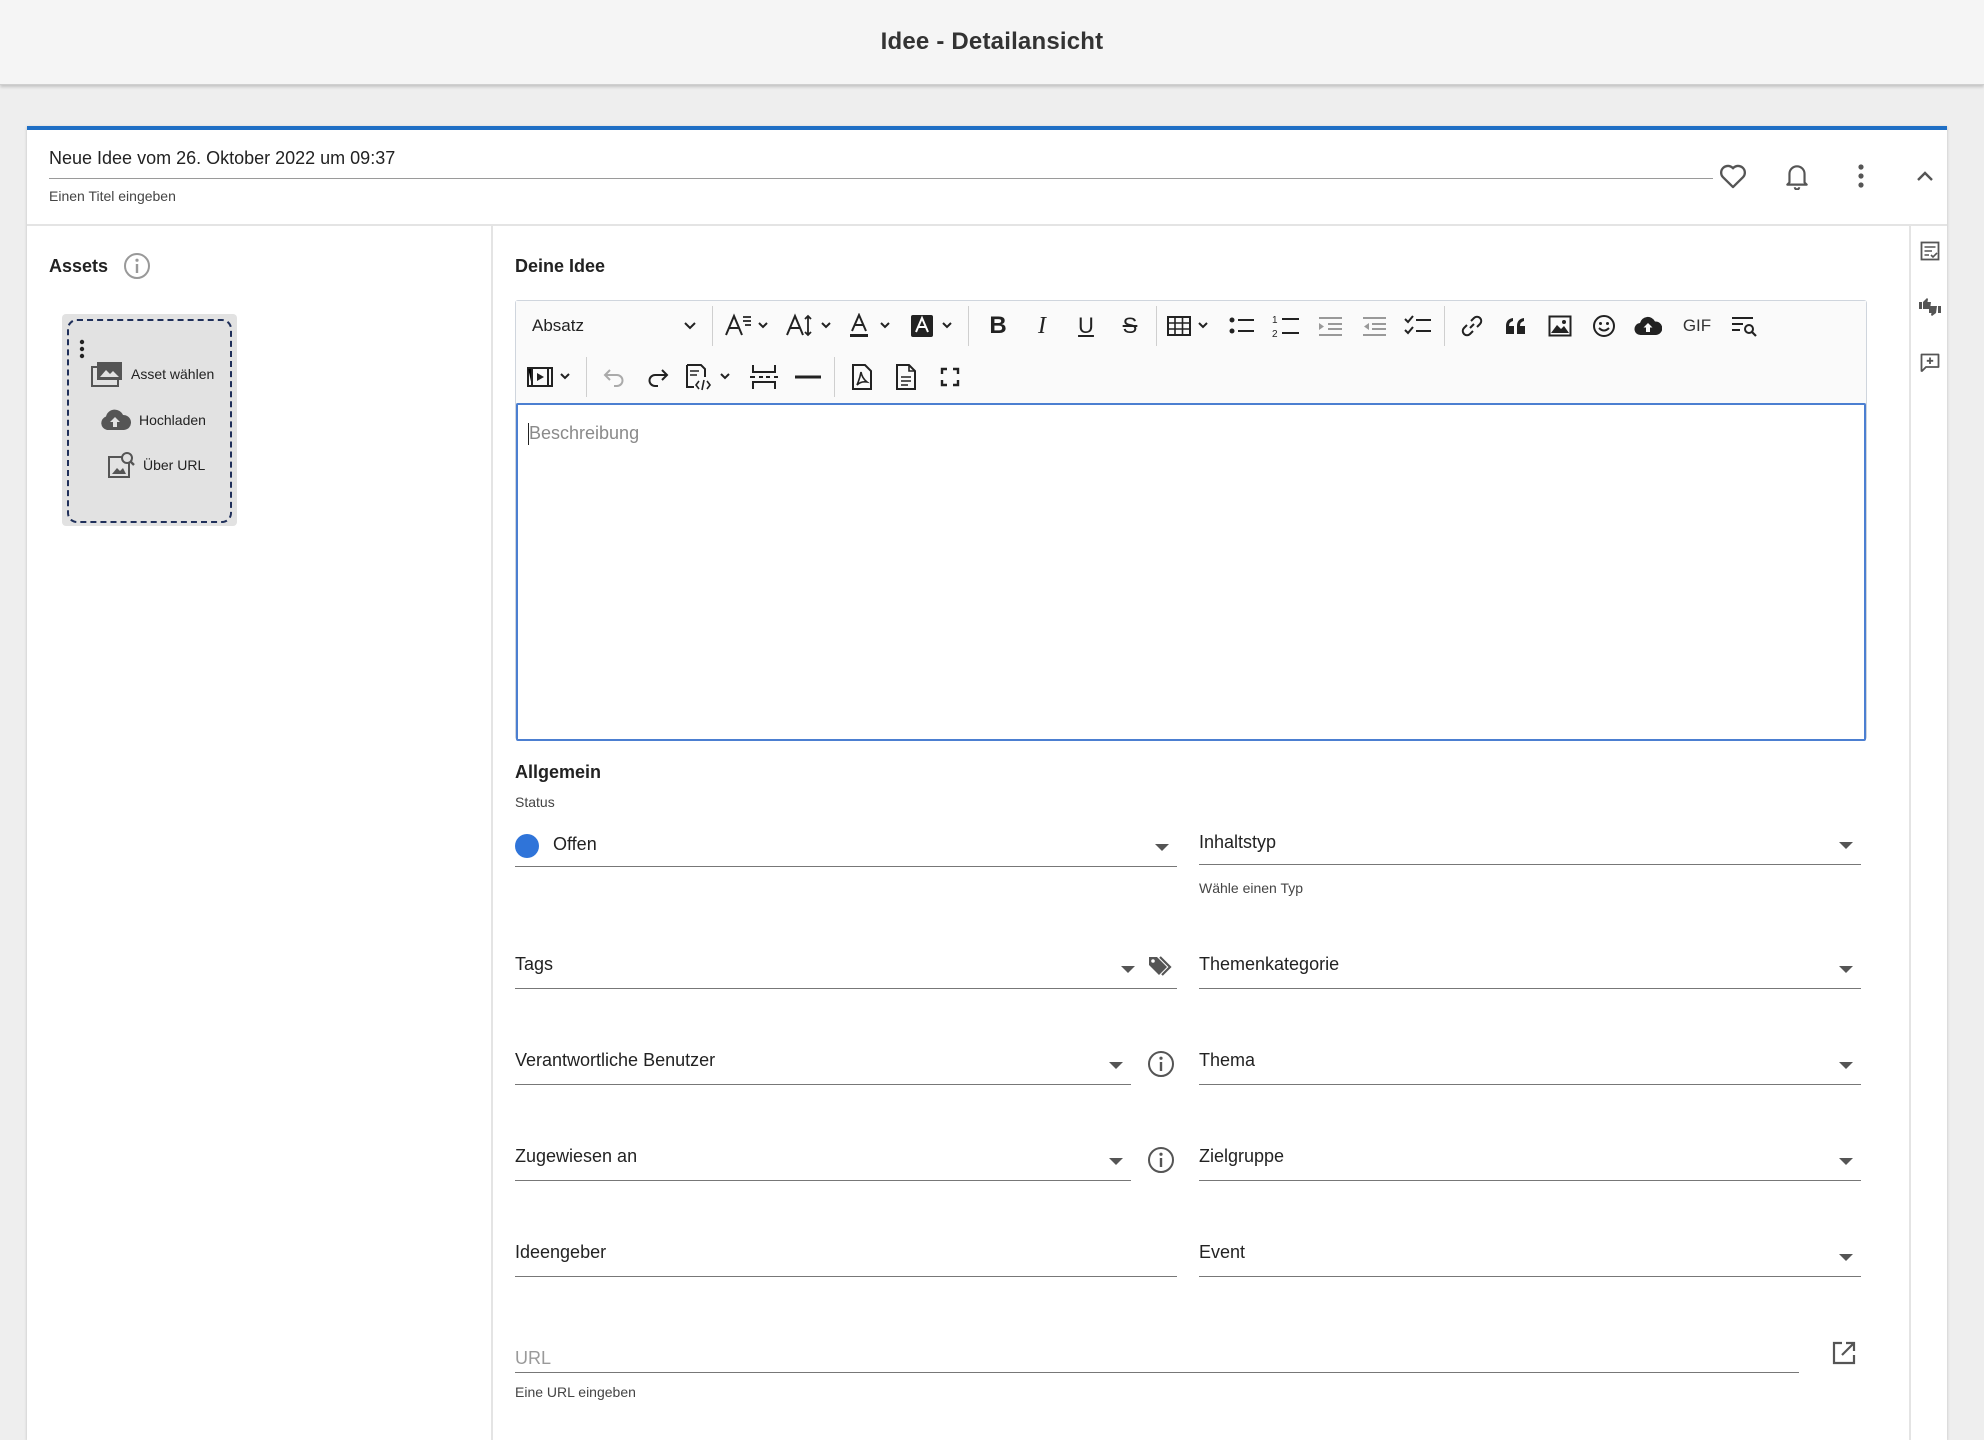 The height and width of the screenshot is (1440, 1984). What do you see at coordinates (1530, 965) in the screenshot?
I see `topic-category-select: Themenkategorie` at bounding box center [1530, 965].